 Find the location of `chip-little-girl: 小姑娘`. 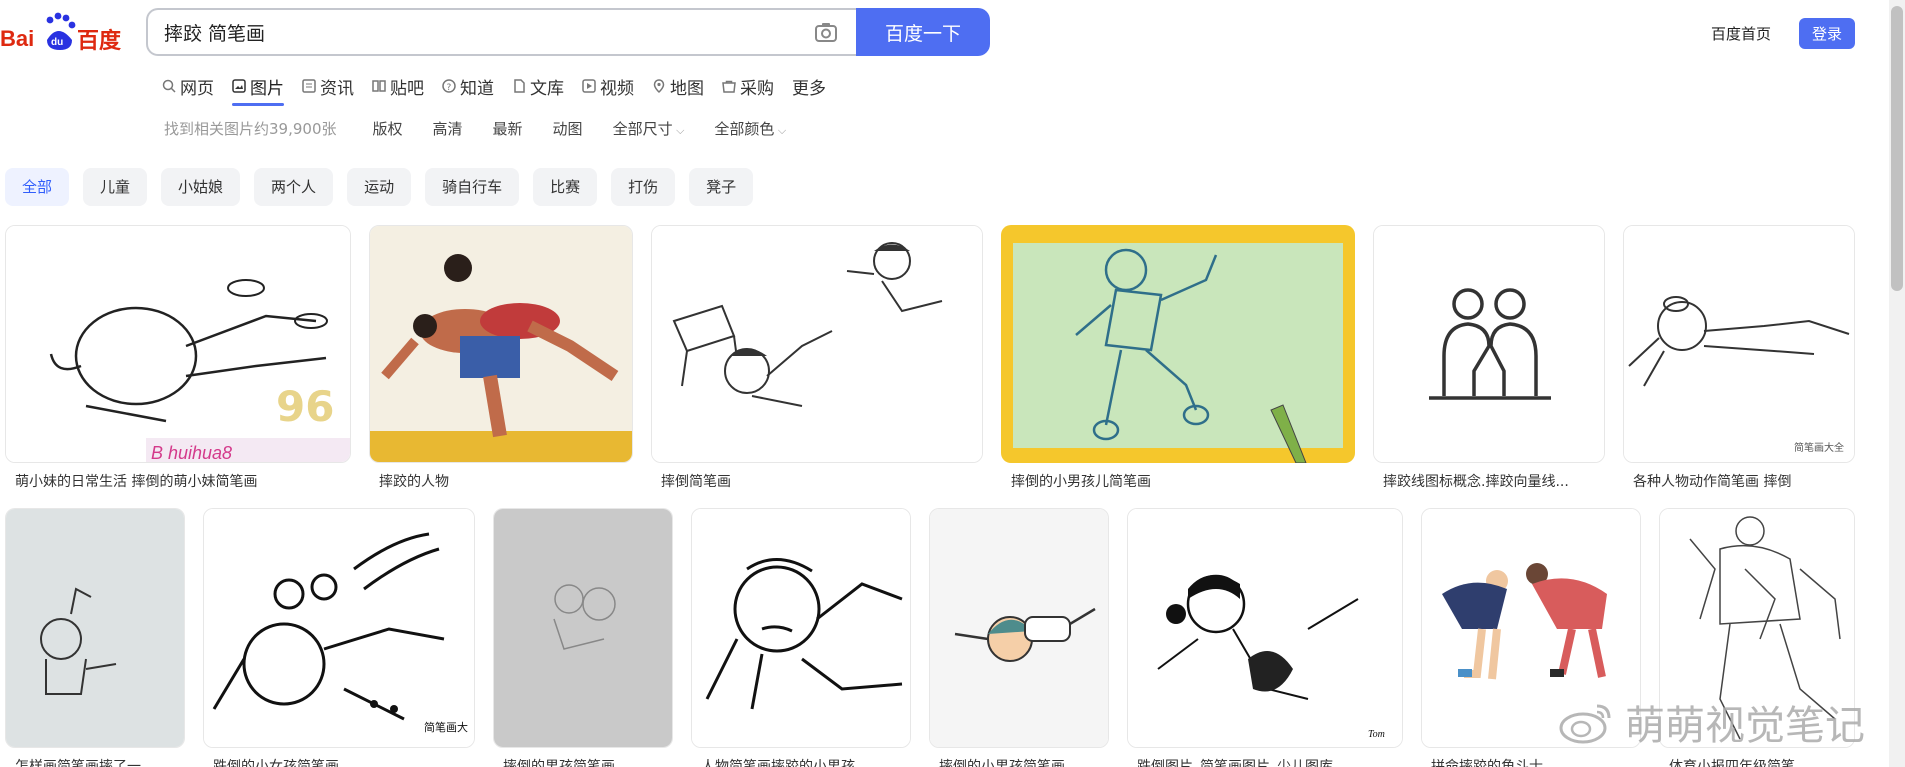

chip-little-girl: 小姑娘 is located at coordinates (201, 187).